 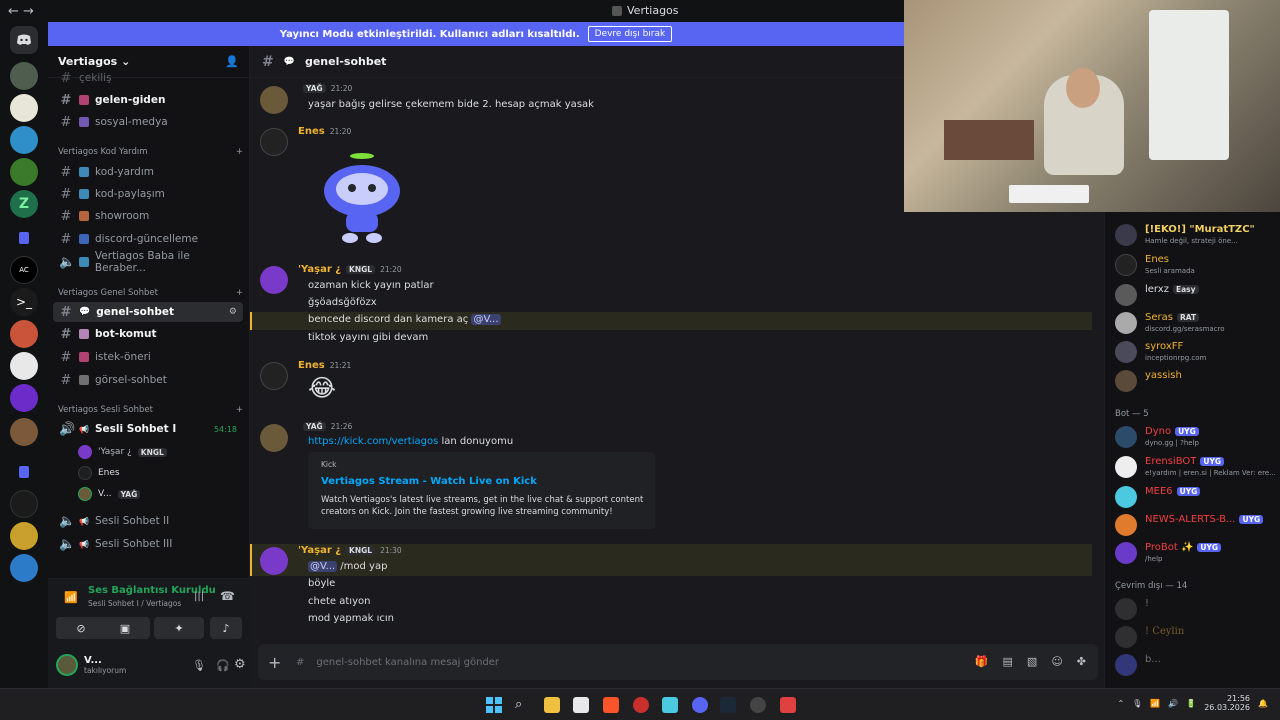 What do you see at coordinates (232, 61) in the screenshot?
I see `add-member-icon: 👤` at bounding box center [232, 61].